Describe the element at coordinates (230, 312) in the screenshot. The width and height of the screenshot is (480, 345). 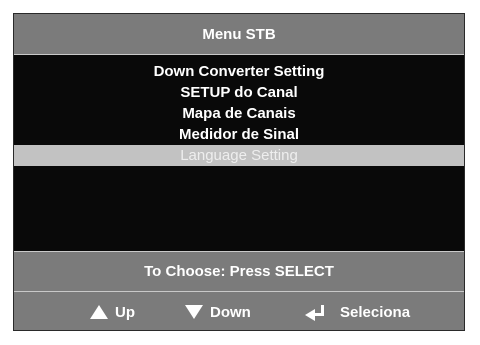
I see `legend-down-label: Down` at that location.